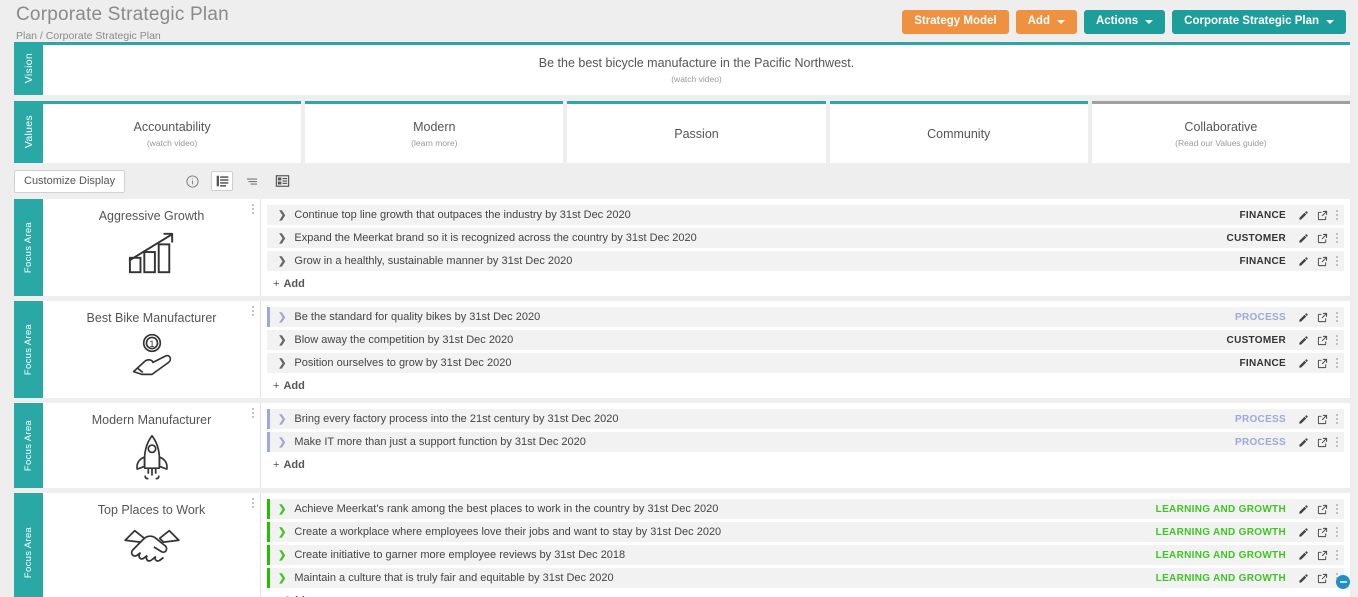 This screenshot has height=597, width=1358. I want to click on focus-area-card: Top Places to Work, so click(152, 545).